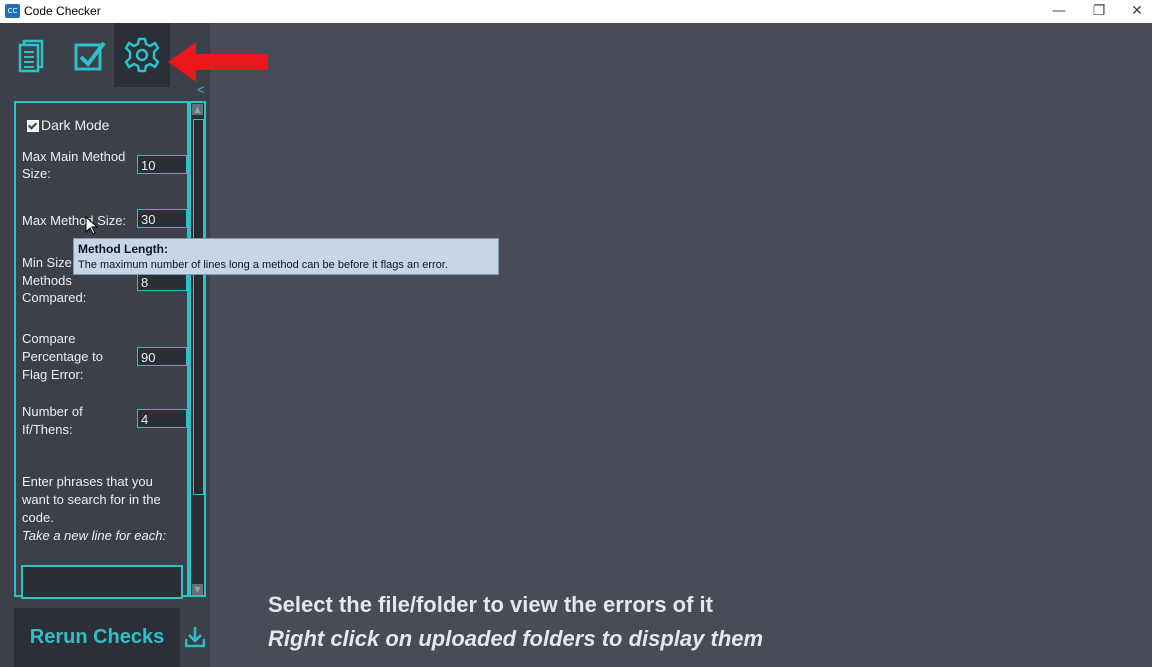 The height and width of the screenshot is (667, 1152). Describe the element at coordinates (74, 156) in the screenshot. I see `max-main-method-label-line1: Max Main Method` at that location.